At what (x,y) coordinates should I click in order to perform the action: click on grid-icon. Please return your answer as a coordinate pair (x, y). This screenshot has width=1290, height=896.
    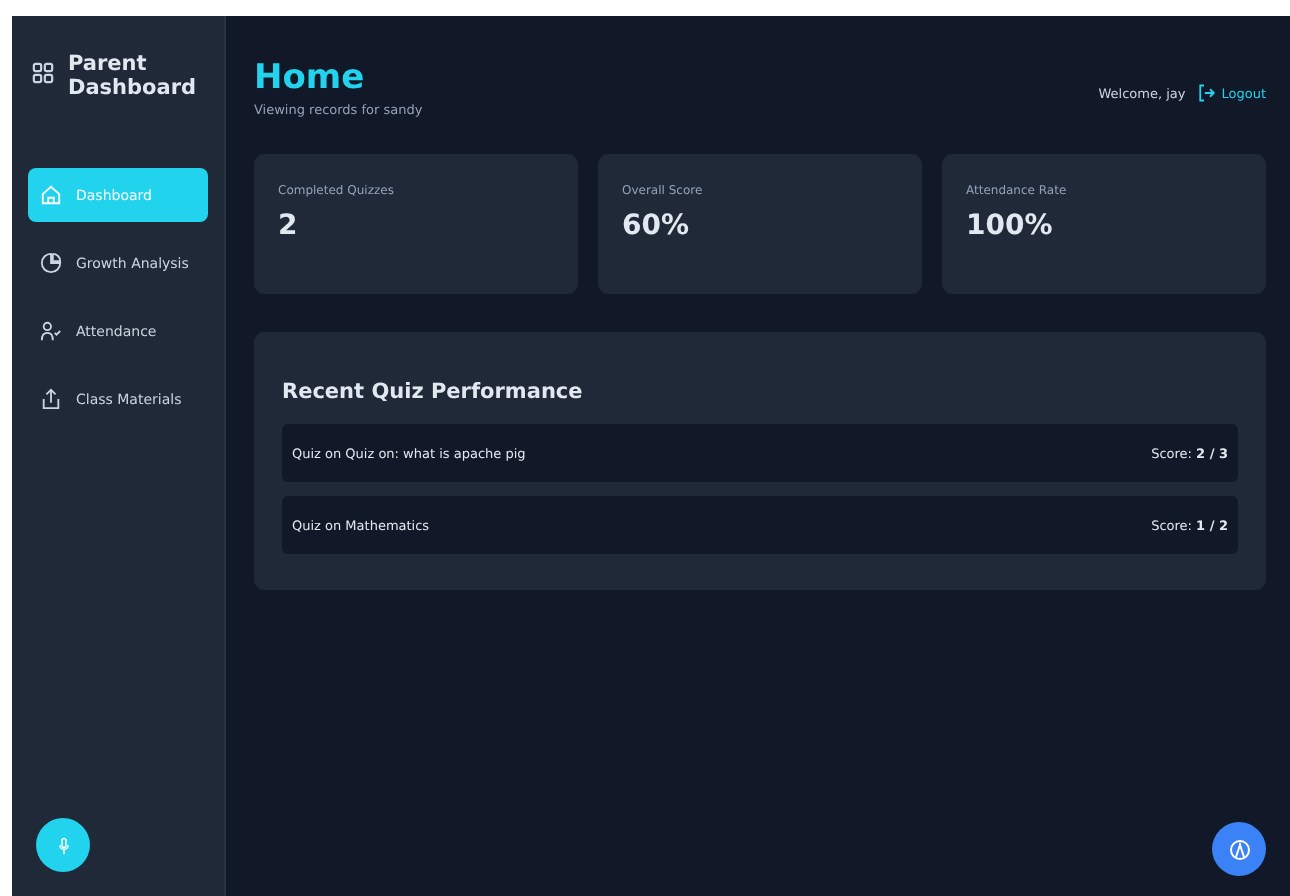
    Looking at the image, I should click on (43, 73).